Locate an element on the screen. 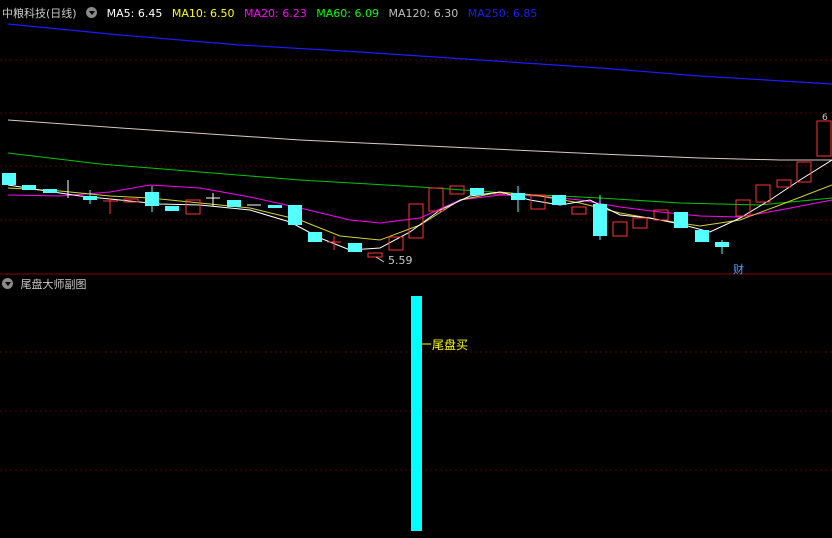  sub-chart-title: 尾盘大师副图 is located at coordinates (53, 284).